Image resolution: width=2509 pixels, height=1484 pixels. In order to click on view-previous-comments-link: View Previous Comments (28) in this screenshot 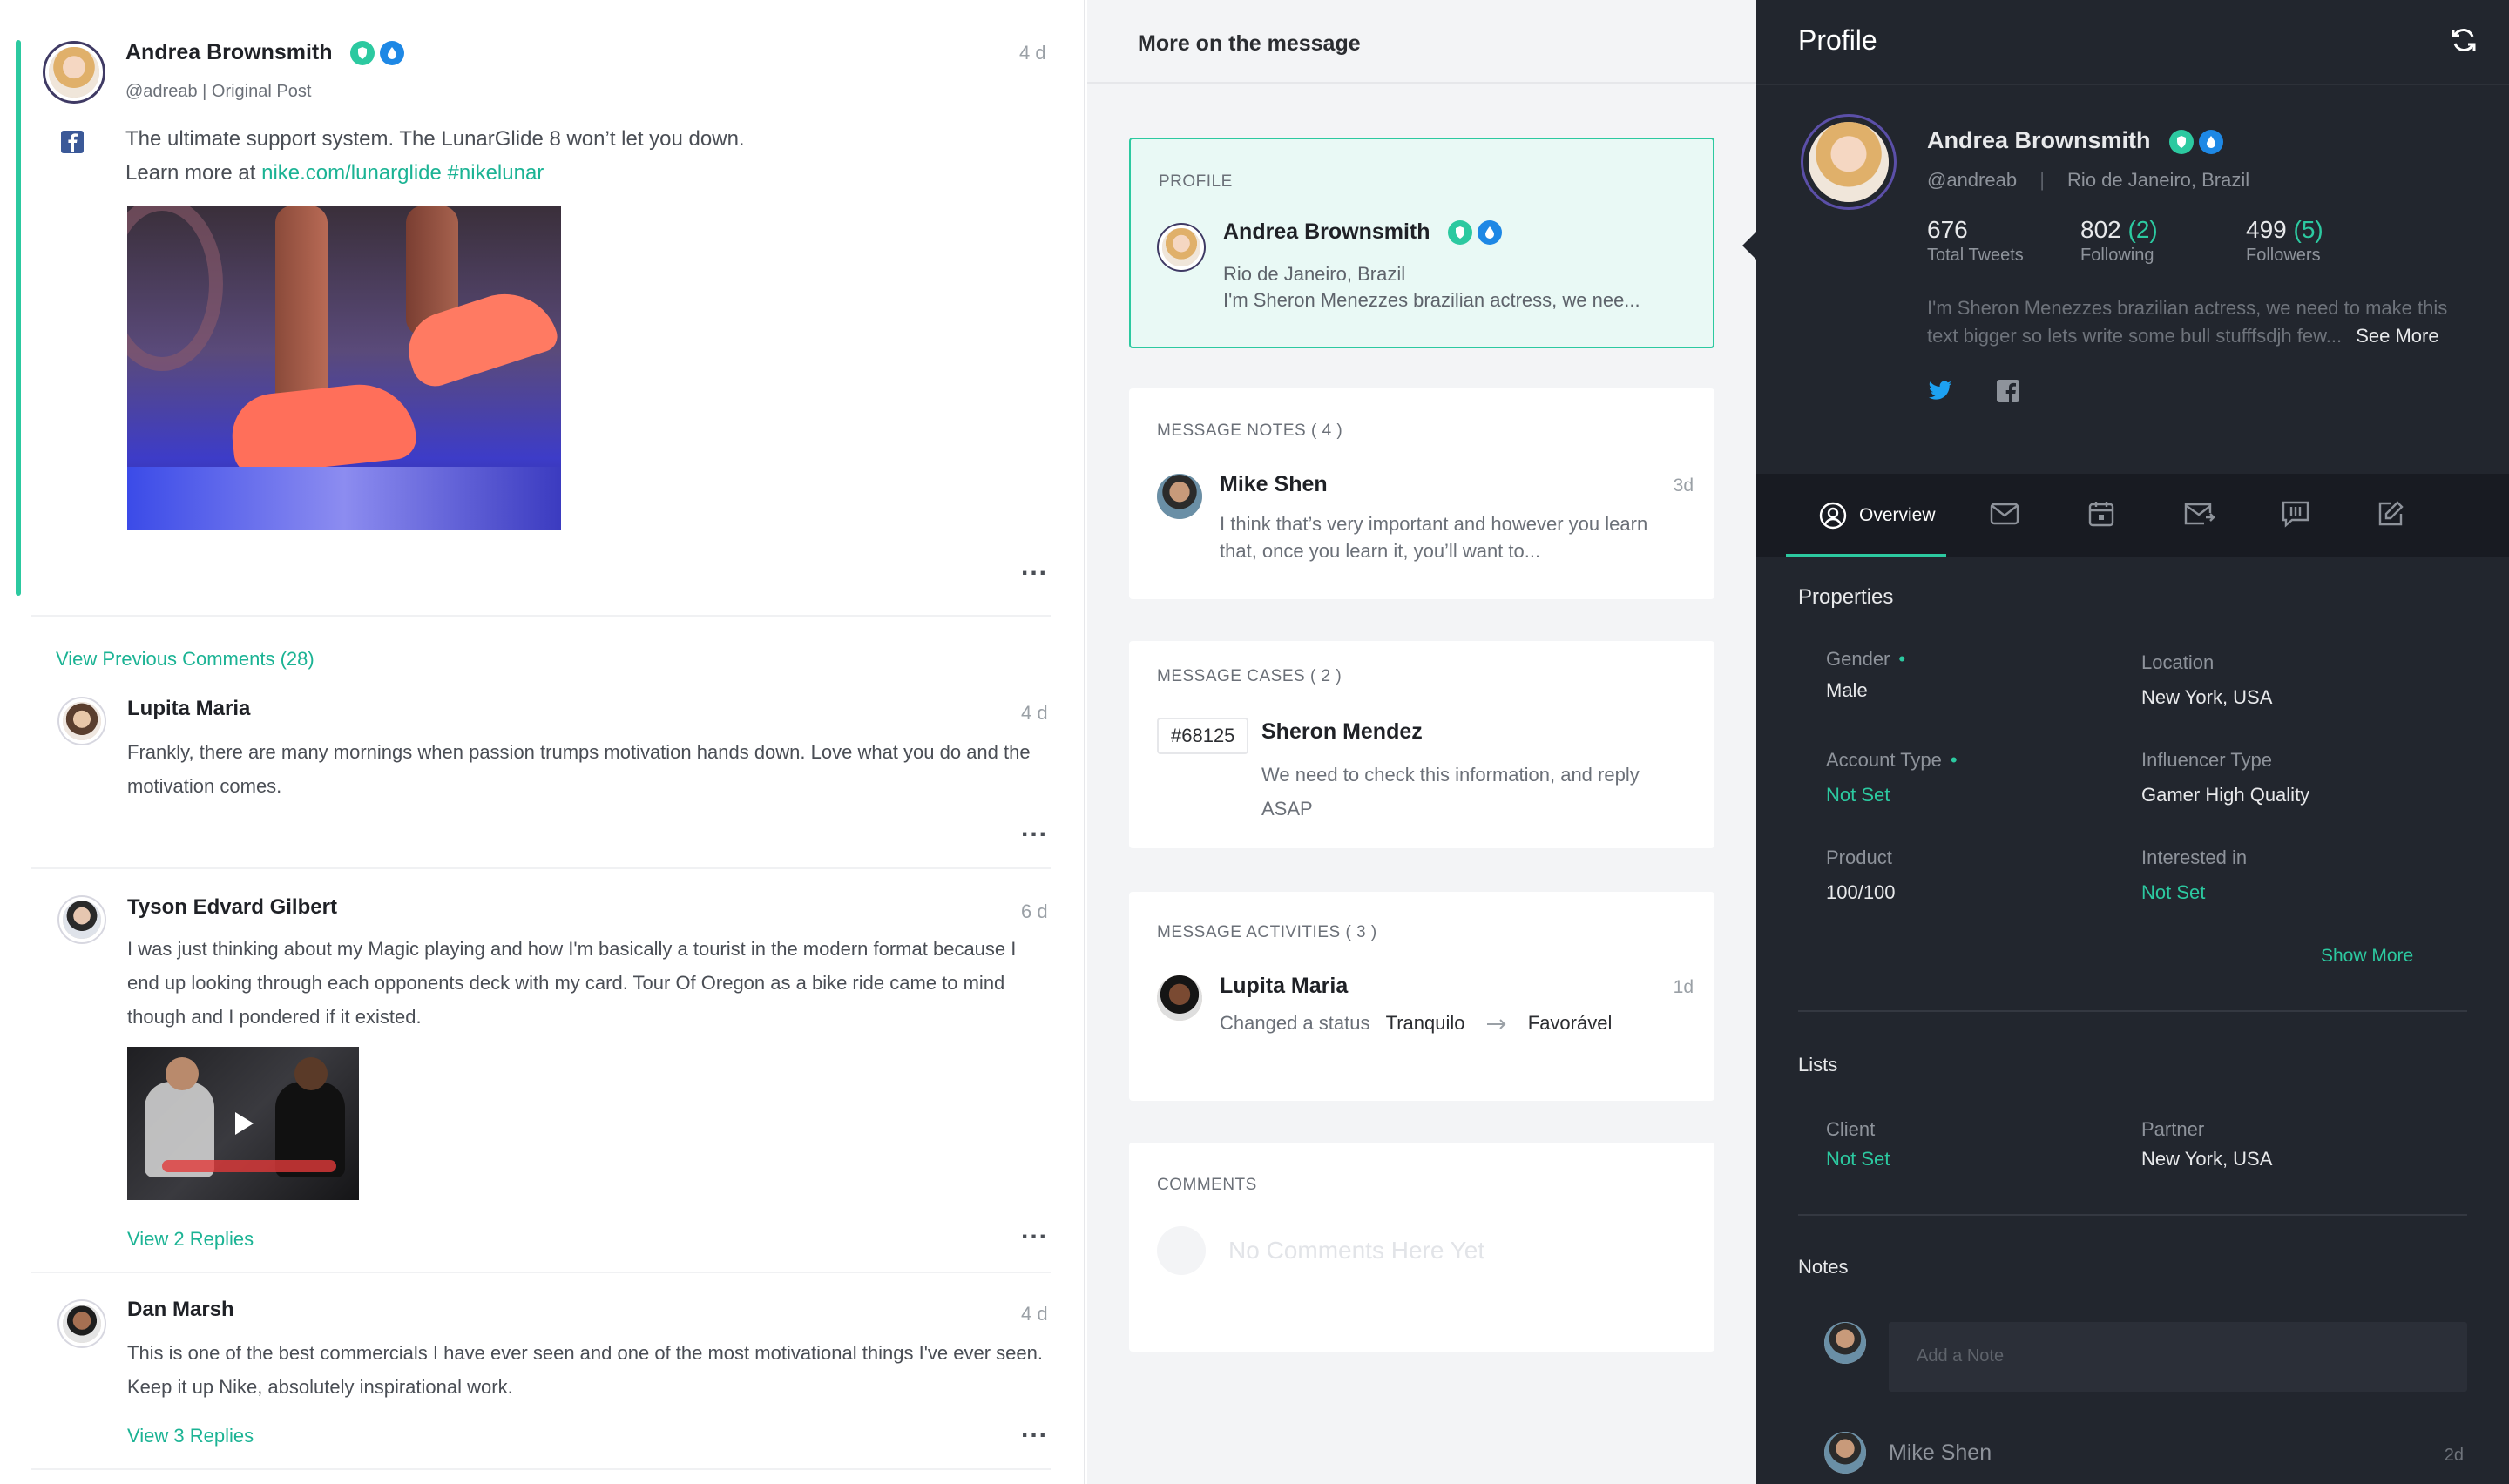, I will do `click(185, 659)`.